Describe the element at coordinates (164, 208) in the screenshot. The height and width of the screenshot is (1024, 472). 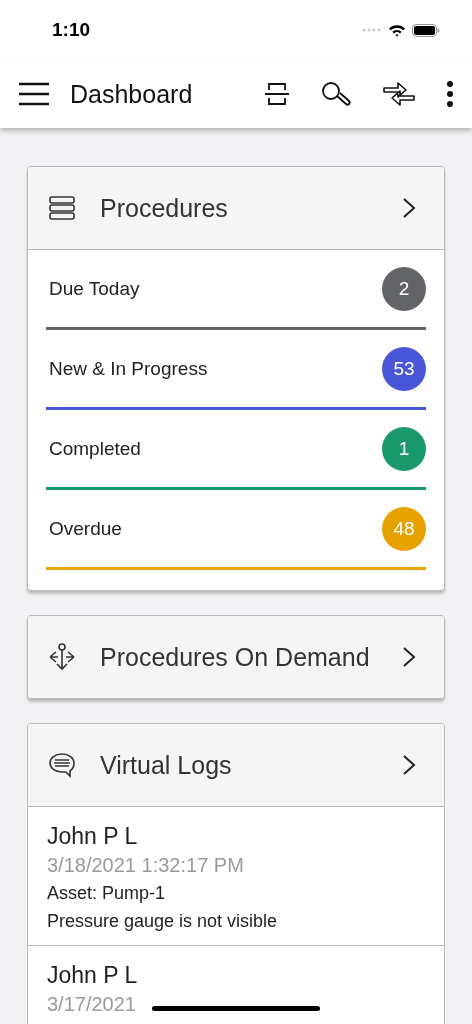
I see `card-title: Procedures` at that location.